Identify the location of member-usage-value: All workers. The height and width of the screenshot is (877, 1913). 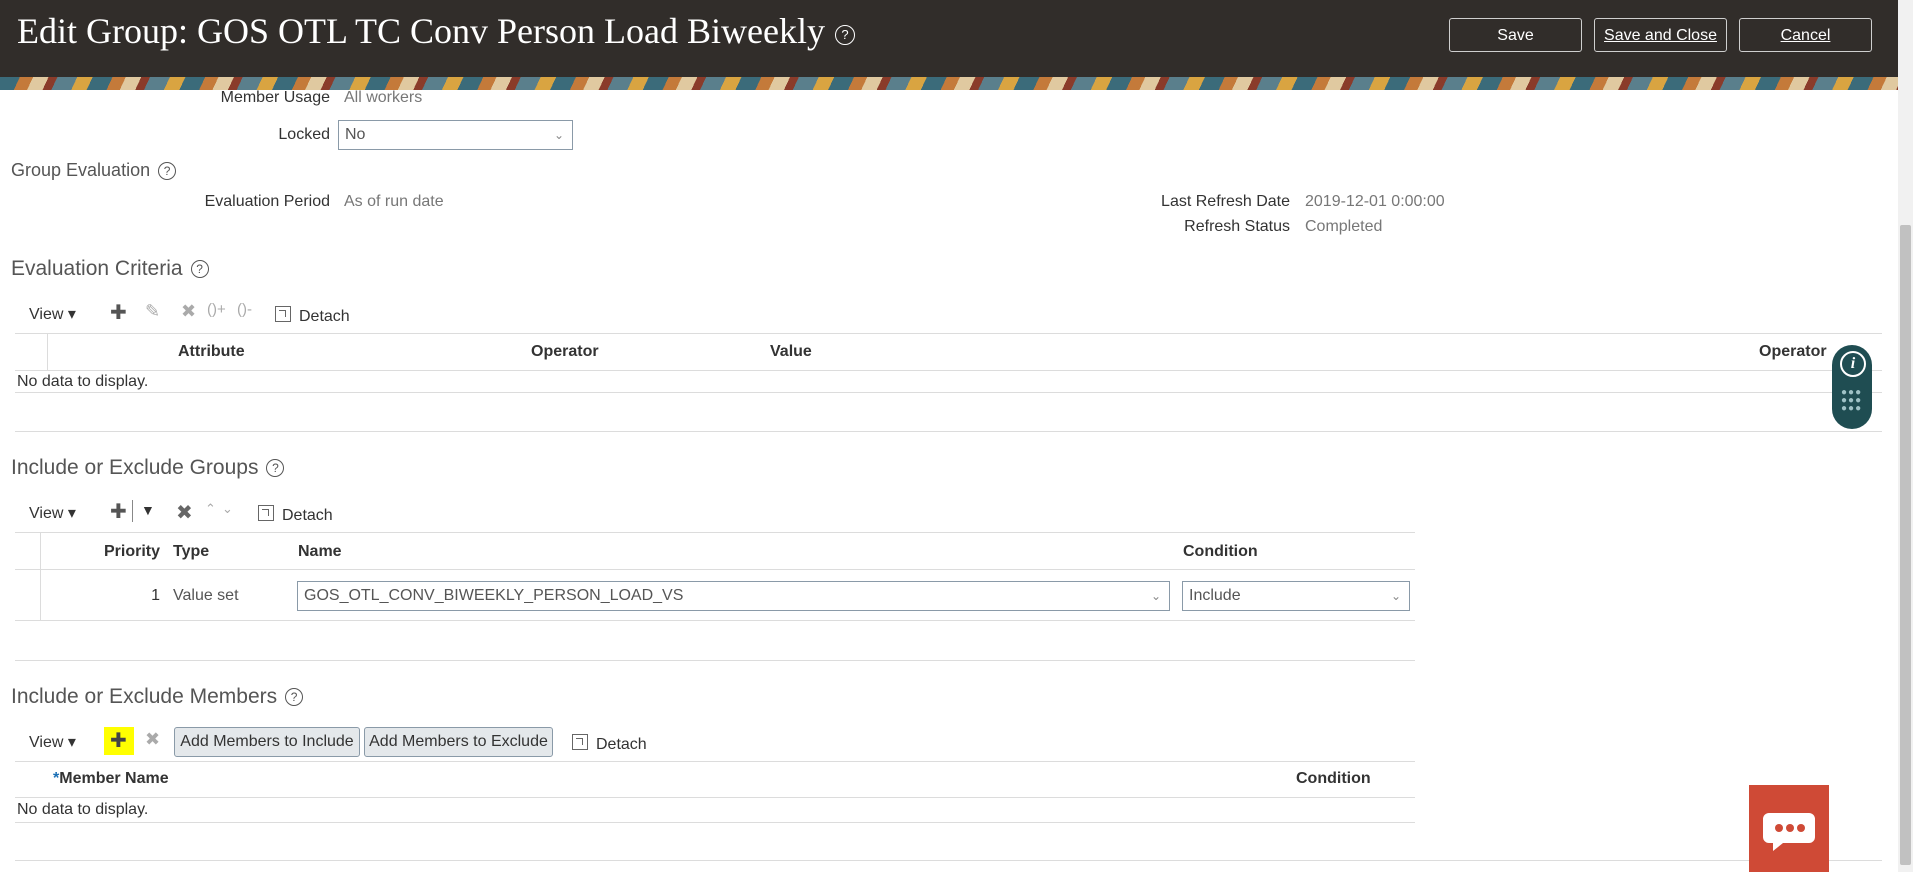
(383, 97).